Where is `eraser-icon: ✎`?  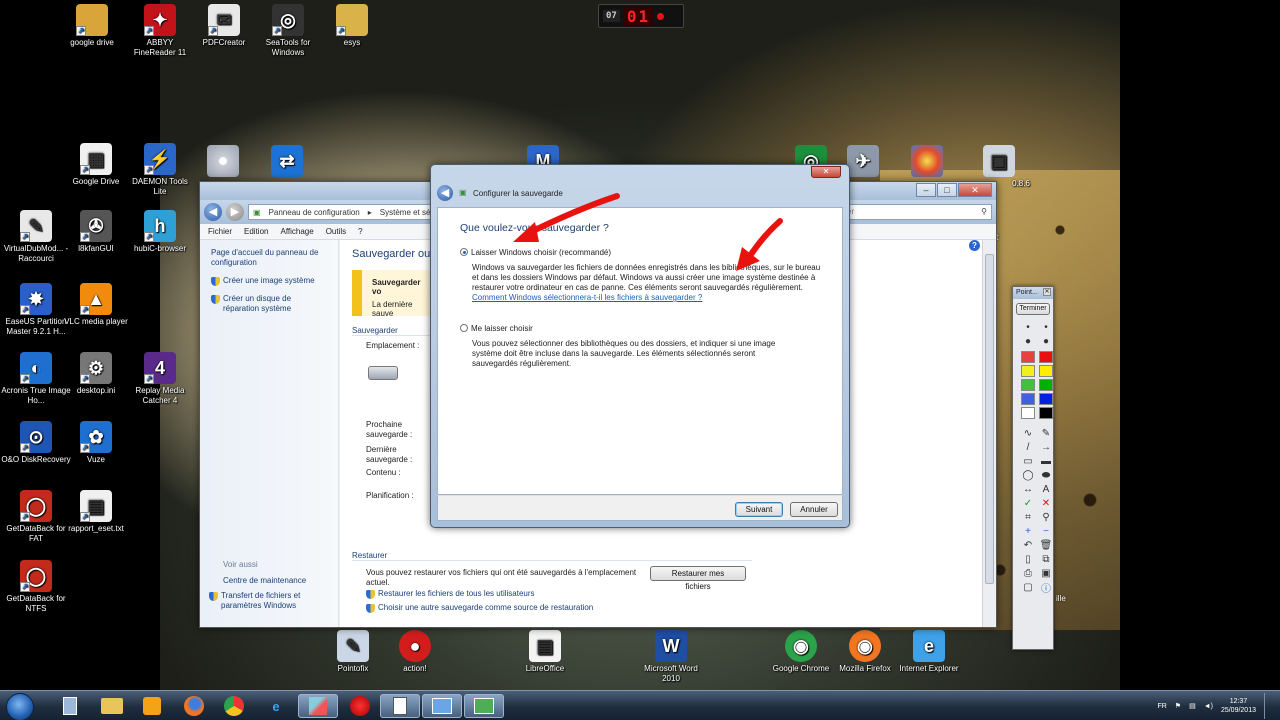 eraser-icon: ✎ is located at coordinates (1046, 433).